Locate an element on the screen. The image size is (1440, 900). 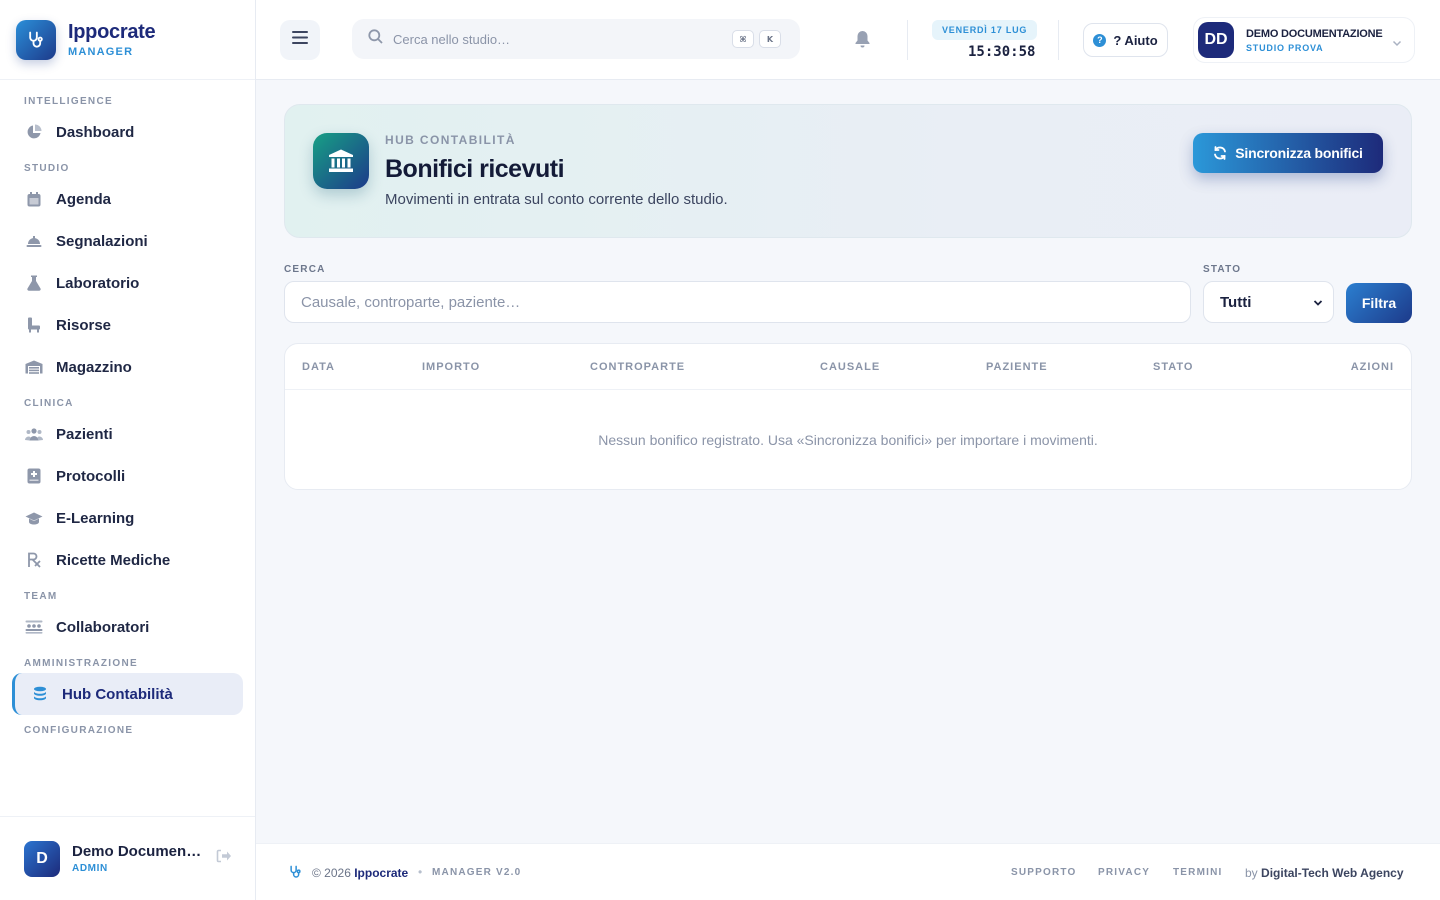
sidebar-item-hub-contabilita: Hub Contabilità is located at coordinates (127, 694).